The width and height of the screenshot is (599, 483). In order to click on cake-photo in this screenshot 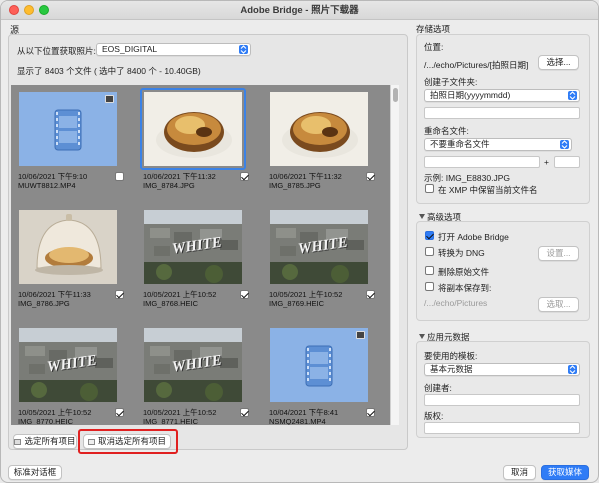, I will do `click(319, 129)`.